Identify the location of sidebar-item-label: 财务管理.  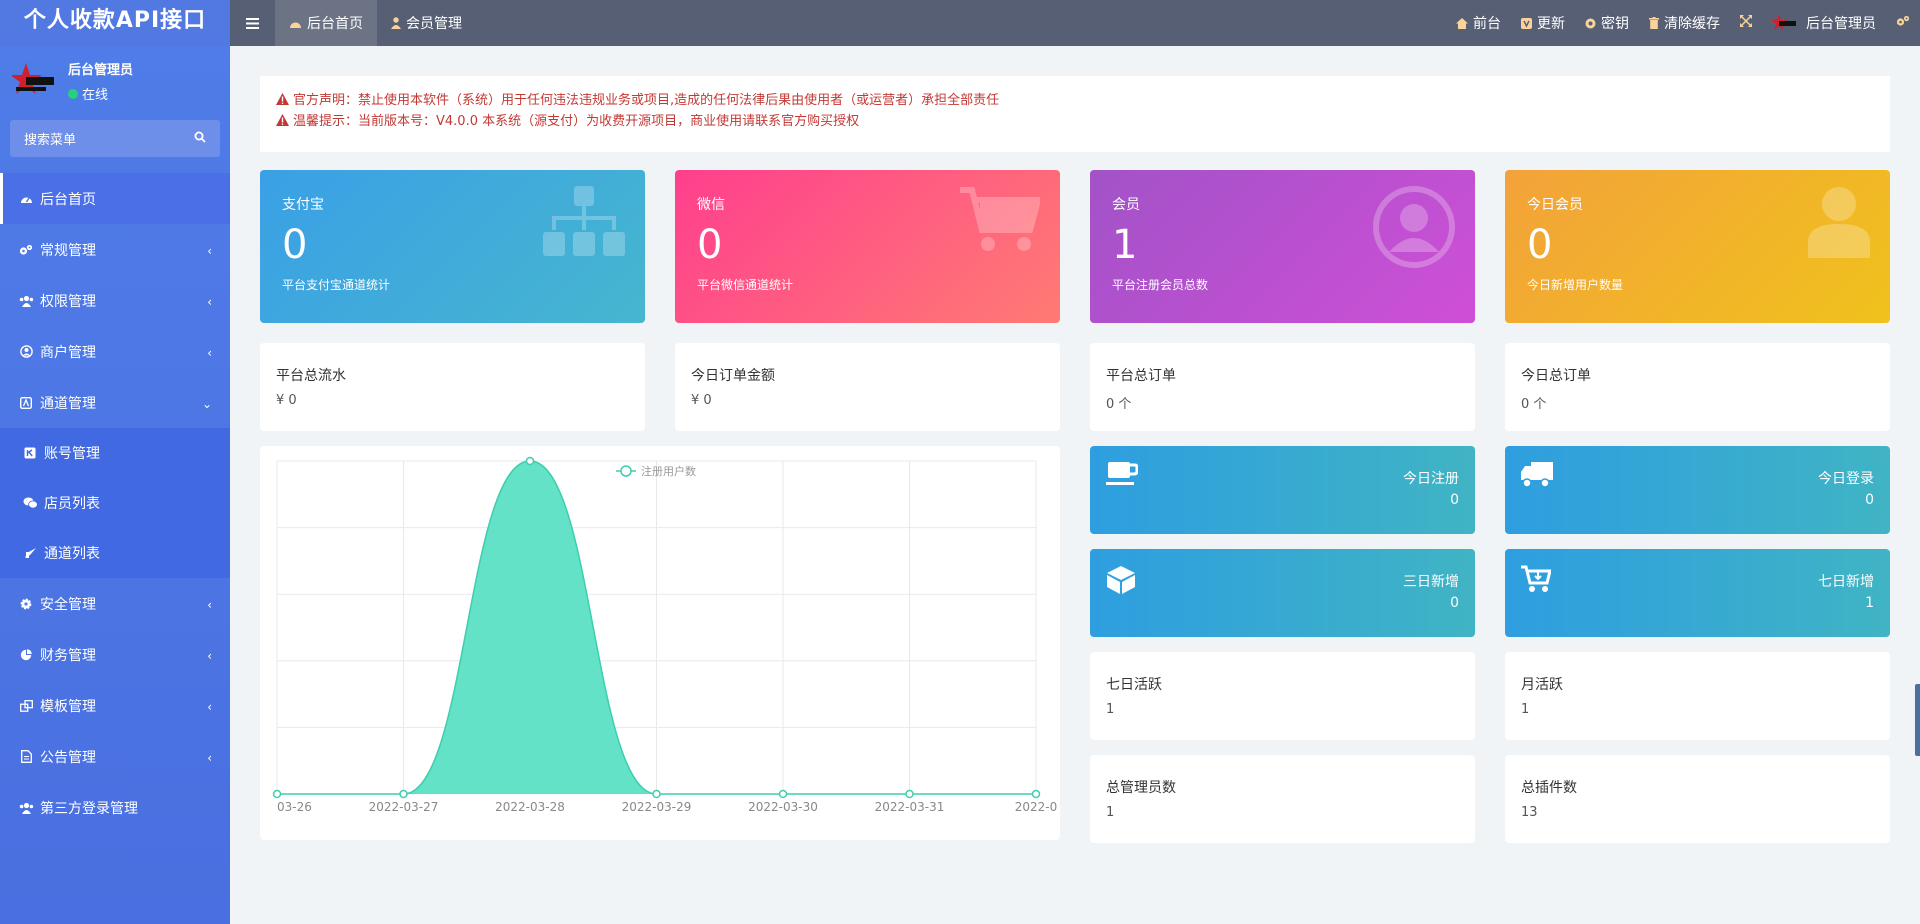
(68, 655).